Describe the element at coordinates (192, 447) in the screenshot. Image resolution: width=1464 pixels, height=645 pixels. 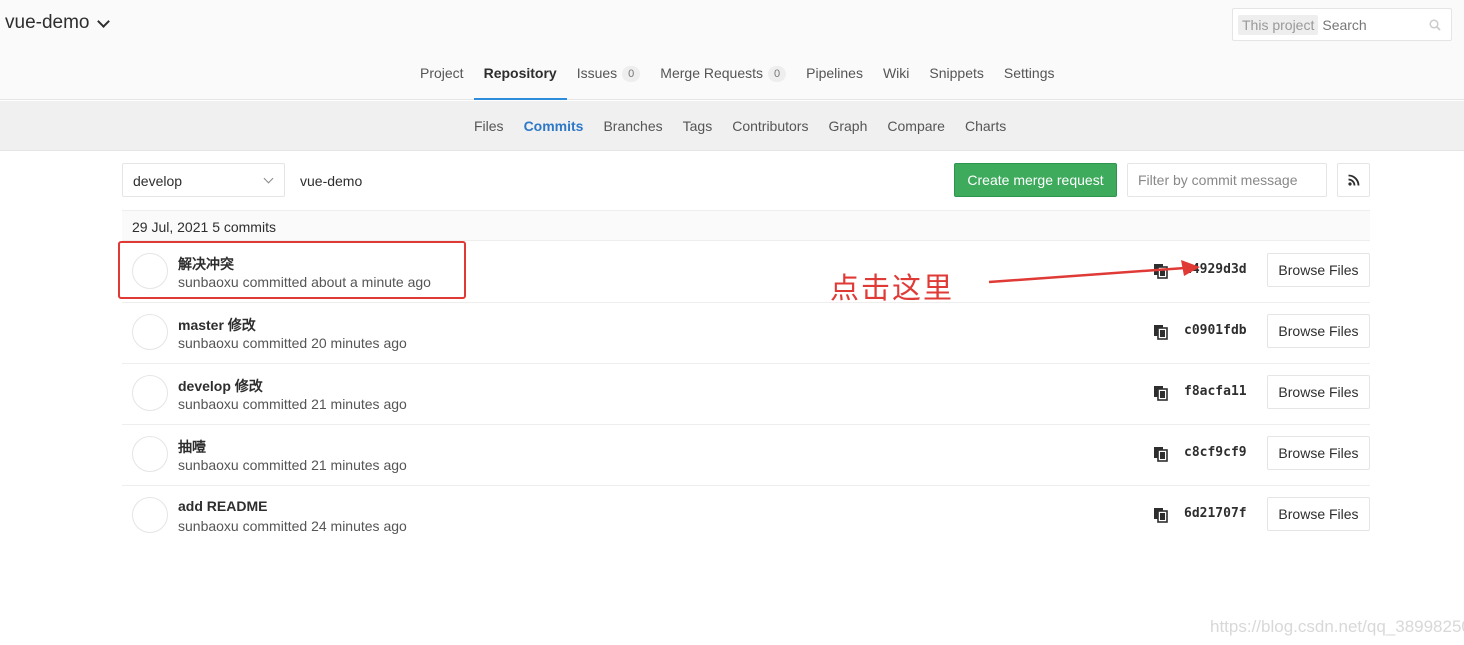
I see `commit-title: 抽噎` at that location.